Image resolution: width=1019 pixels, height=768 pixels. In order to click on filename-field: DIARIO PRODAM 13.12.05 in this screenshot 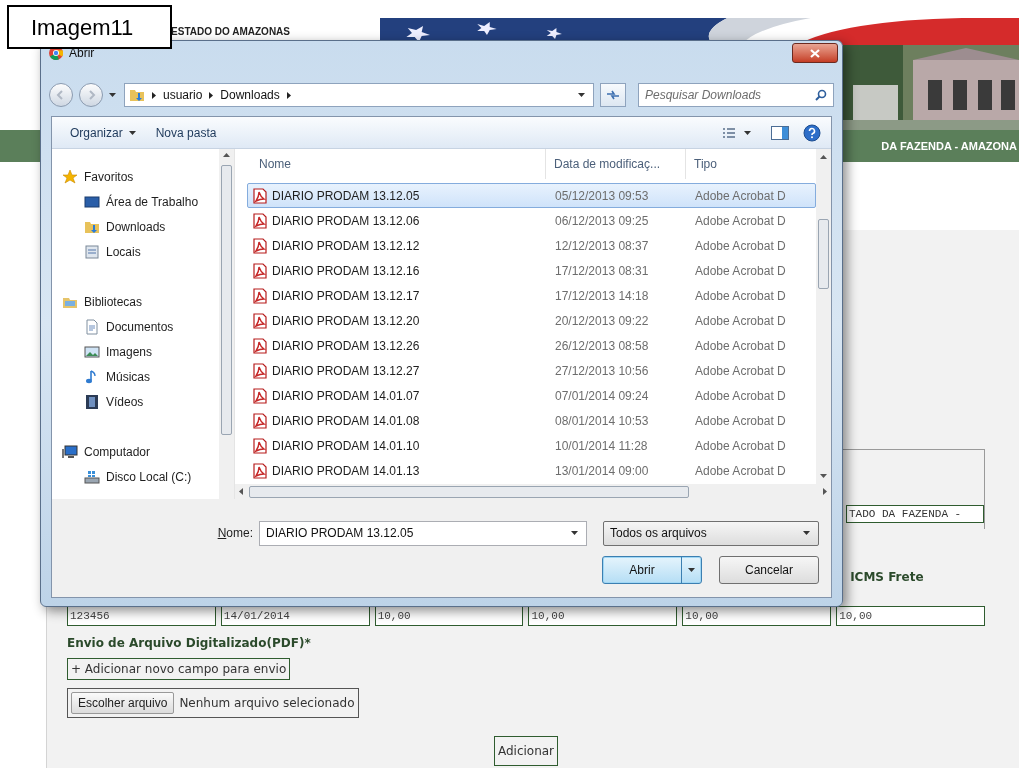, I will do `click(423, 533)`.